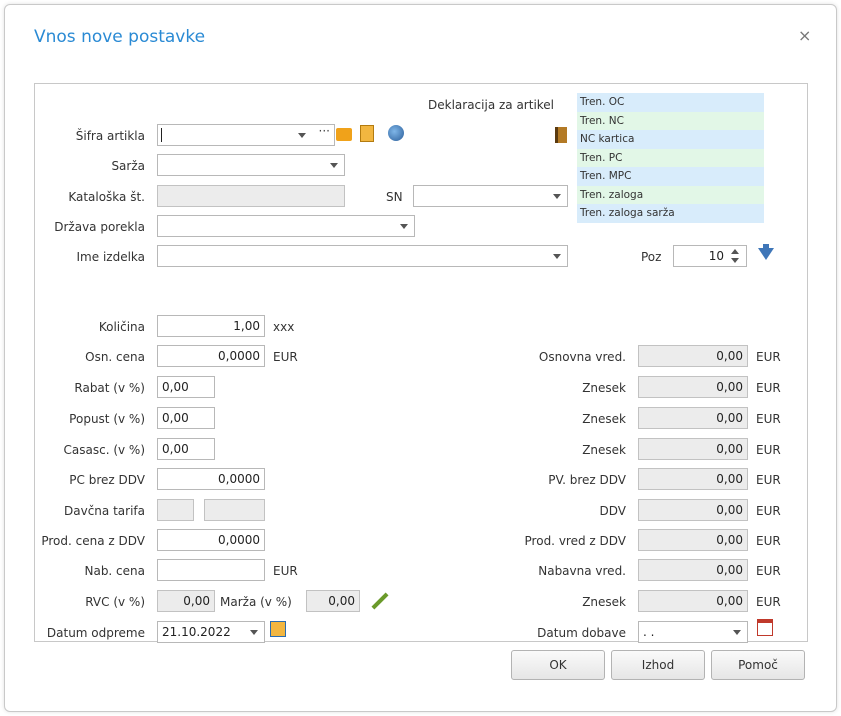 The height and width of the screenshot is (716, 841). What do you see at coordinates (658, 665) in the screenshot?
I see `izhod-button: Izhod` at bounding box center [658, 665].